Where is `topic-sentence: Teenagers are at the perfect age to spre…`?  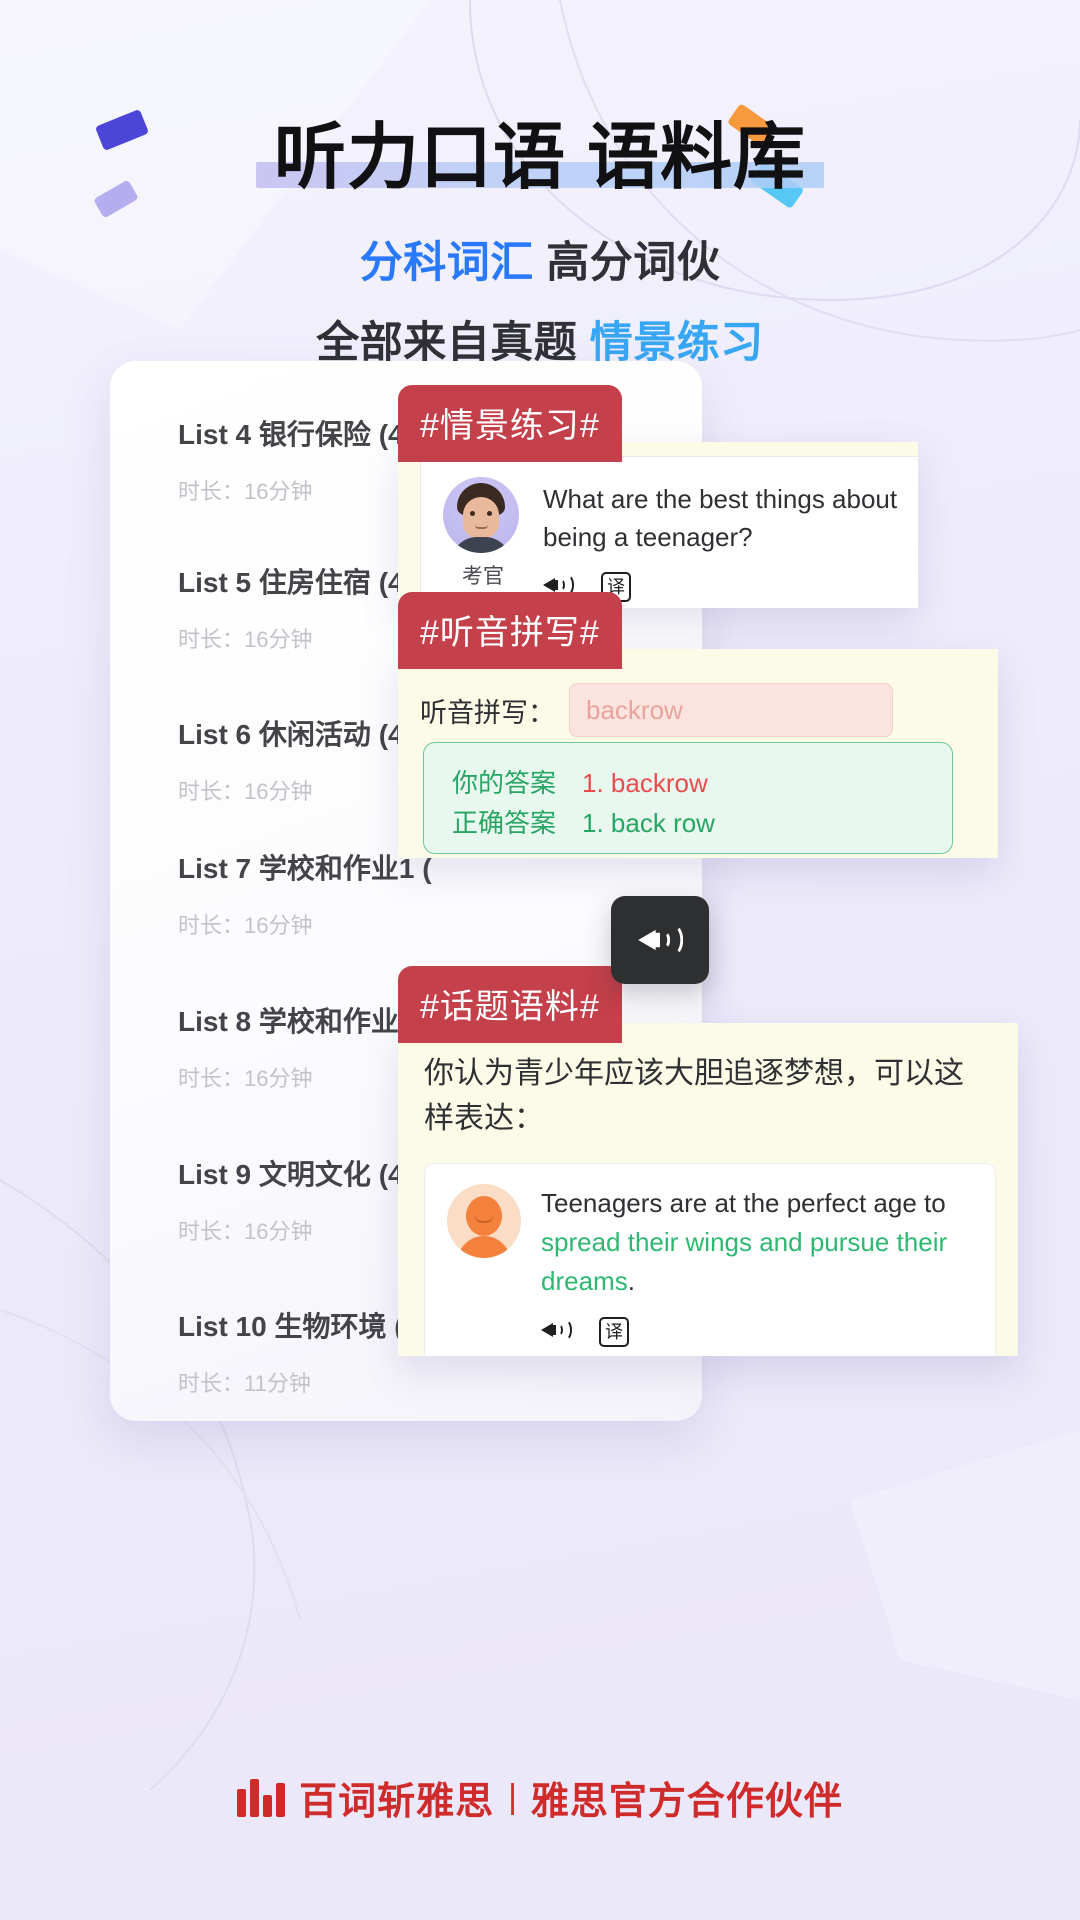 topic-sentence: Teenagers are at the perfect age to spre… is located at coordinates (756, 1242).